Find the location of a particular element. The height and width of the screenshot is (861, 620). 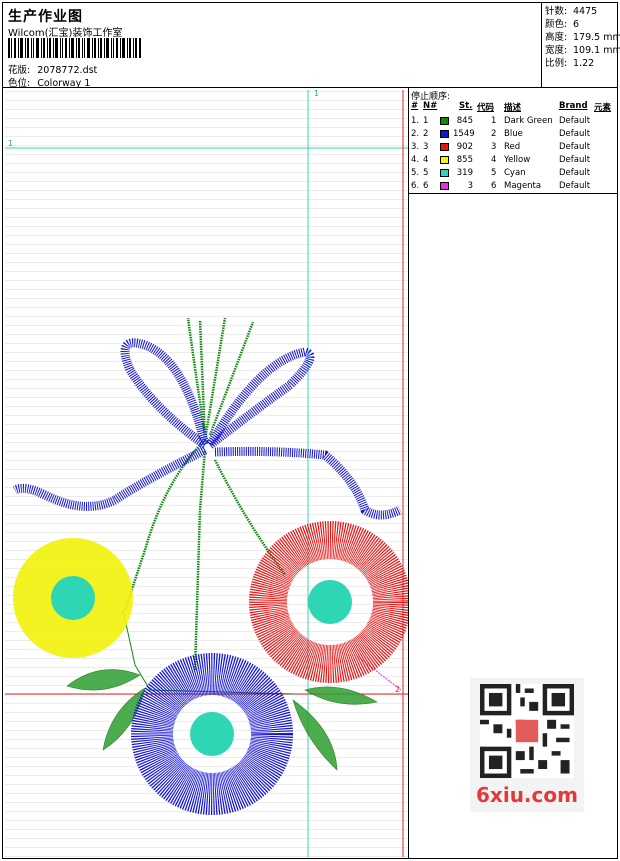

col-desc: 描述 is located at coordinates (513, 108).